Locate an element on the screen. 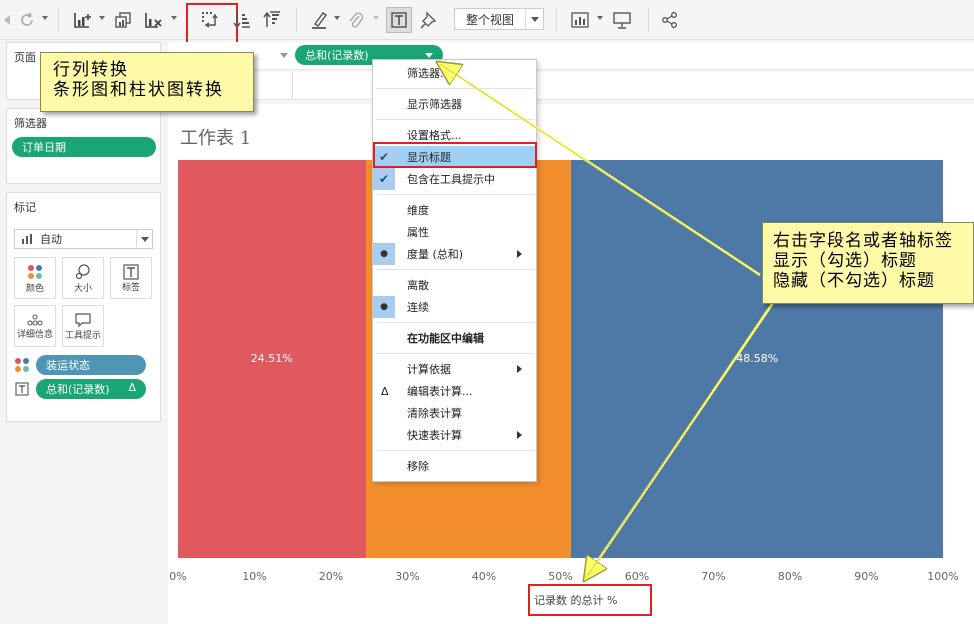  x-tick-label: 10% is located at coordinates (254, 576).